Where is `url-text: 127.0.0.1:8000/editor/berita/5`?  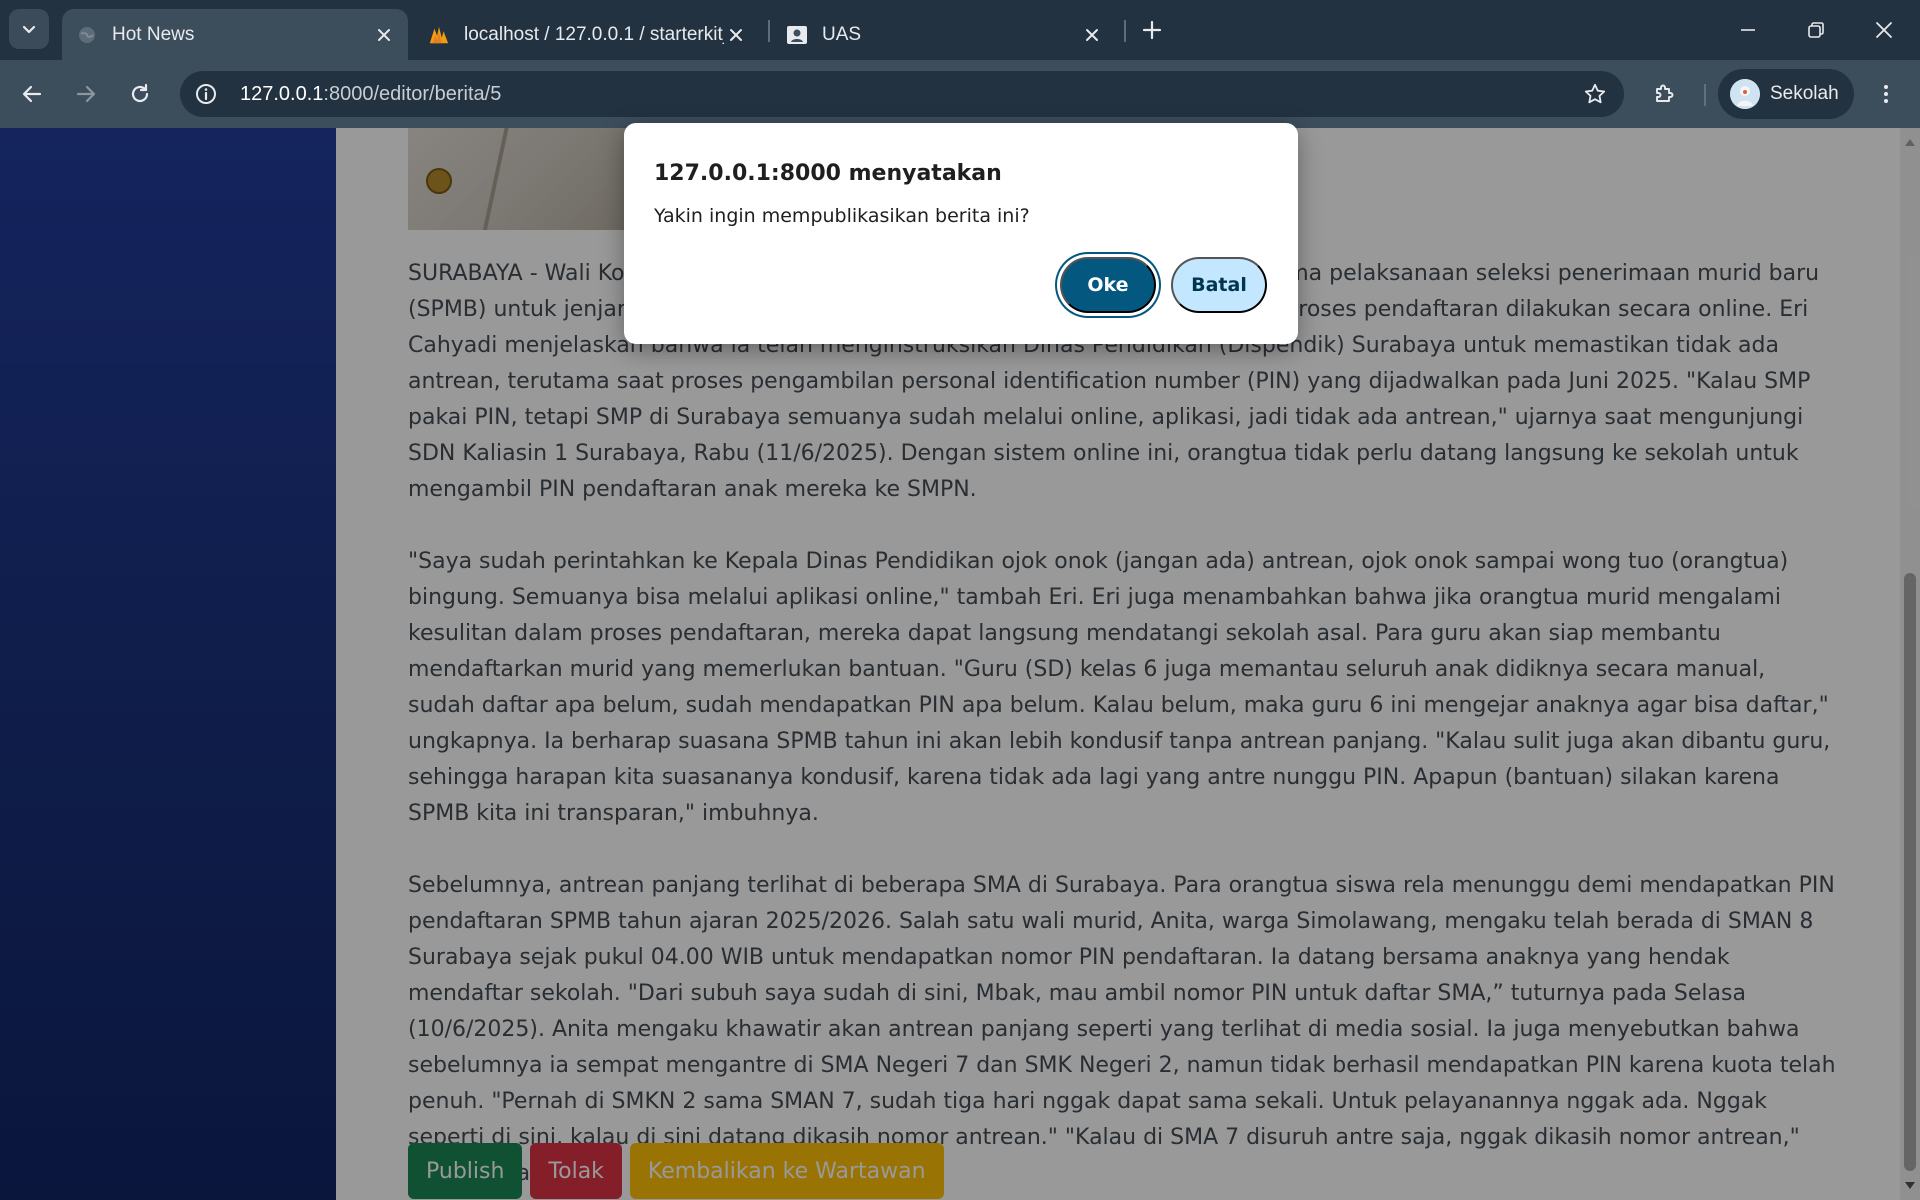 url-text: 127.0.0.1:8000/editor/berita/5 is located at coordinates (370, 94).